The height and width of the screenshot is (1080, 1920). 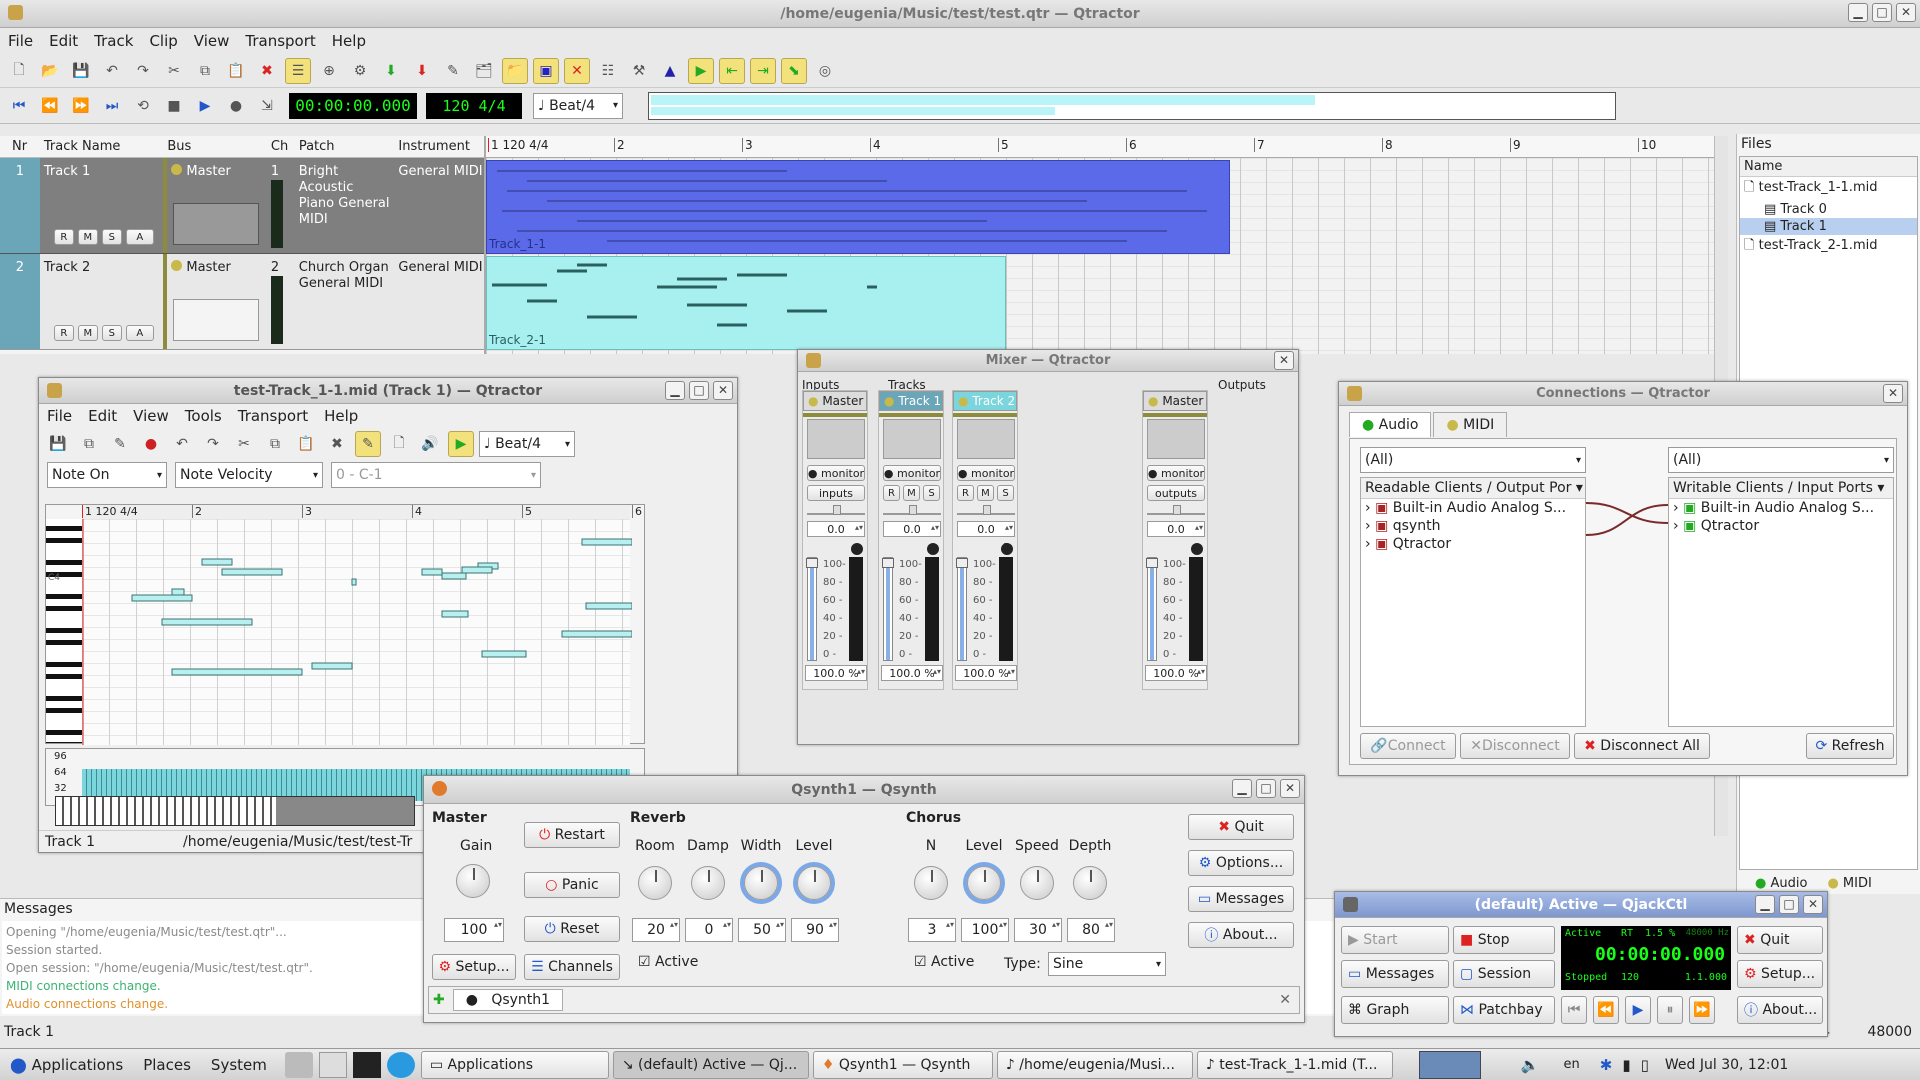 I want to click on engine-tab: ● Qsynth1, so click(x=508, y=1000).